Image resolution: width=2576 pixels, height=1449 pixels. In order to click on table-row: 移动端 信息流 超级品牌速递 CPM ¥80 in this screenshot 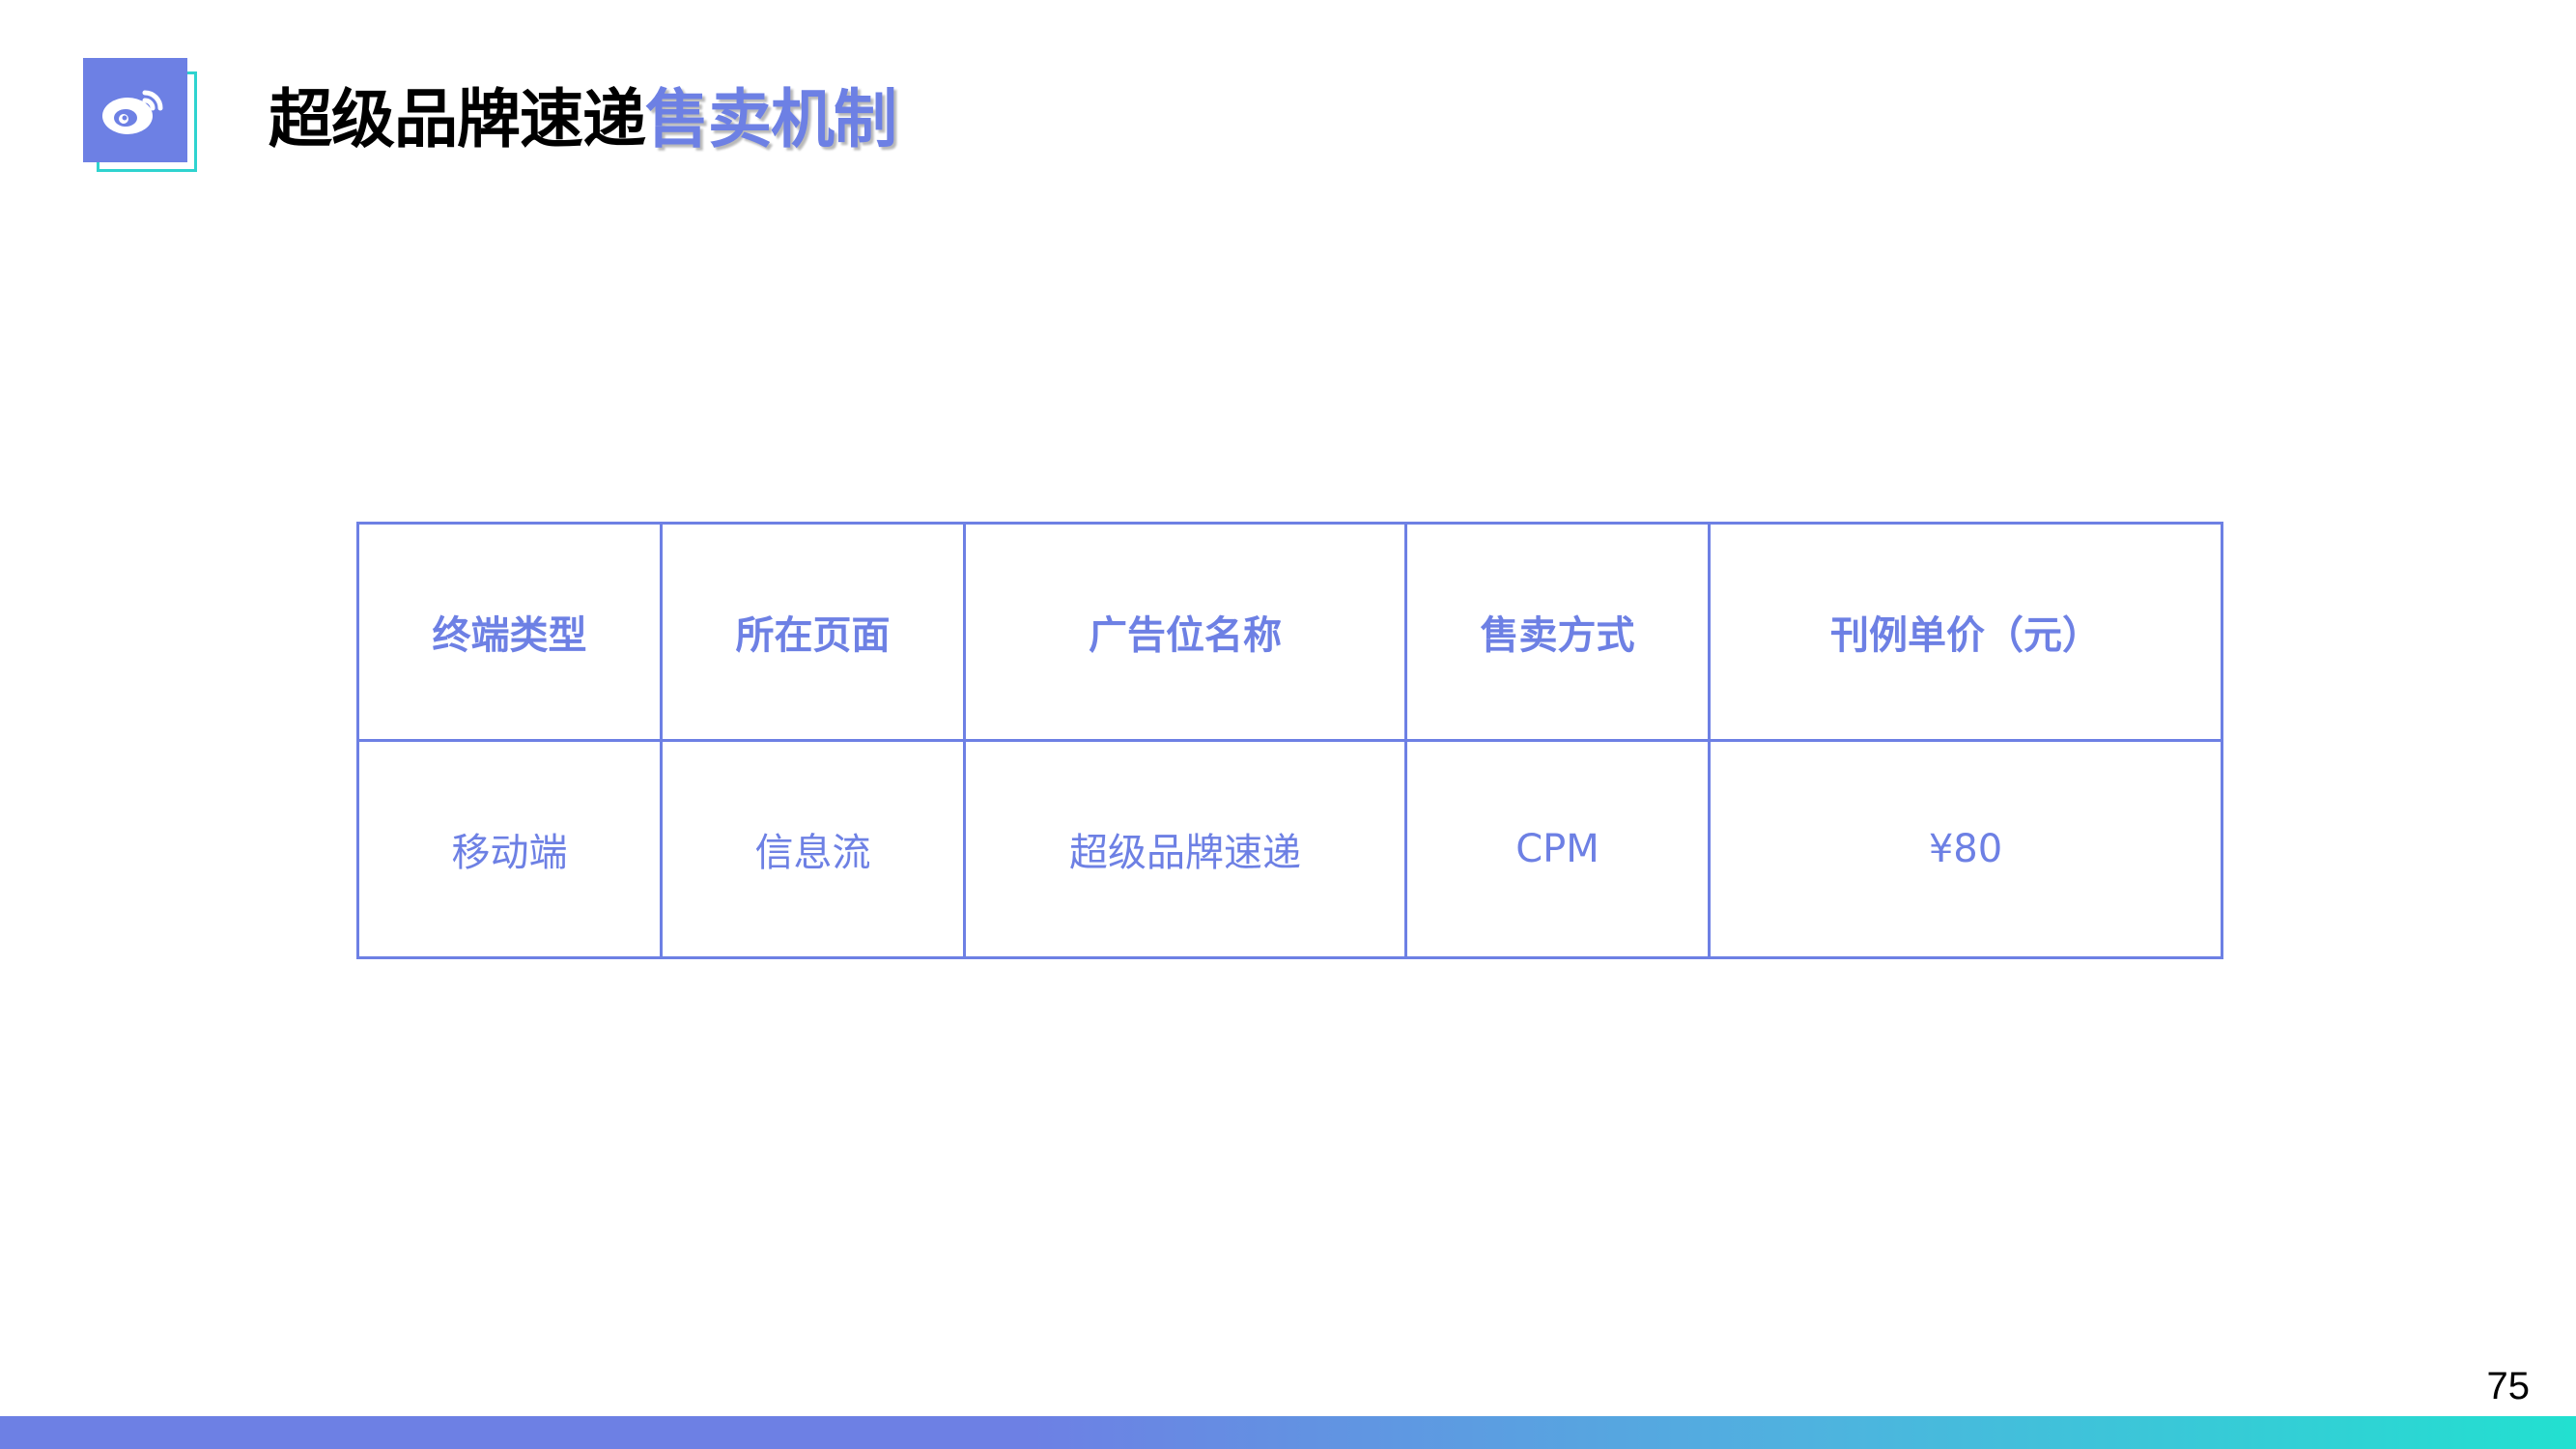, I will do `click(1289, 849)`.